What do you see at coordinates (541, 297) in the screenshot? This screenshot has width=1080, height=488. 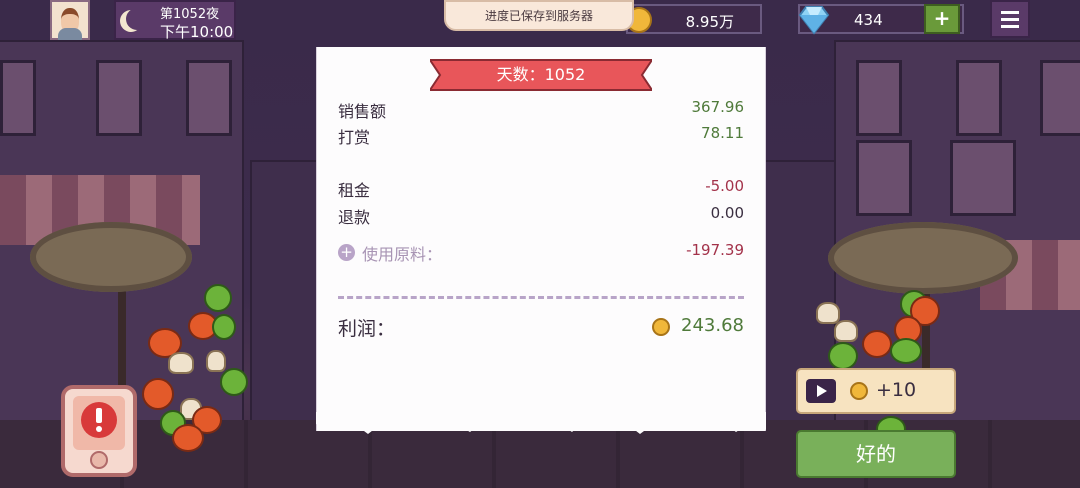 I see `receipt-divider` at bounding box center [541, 297].